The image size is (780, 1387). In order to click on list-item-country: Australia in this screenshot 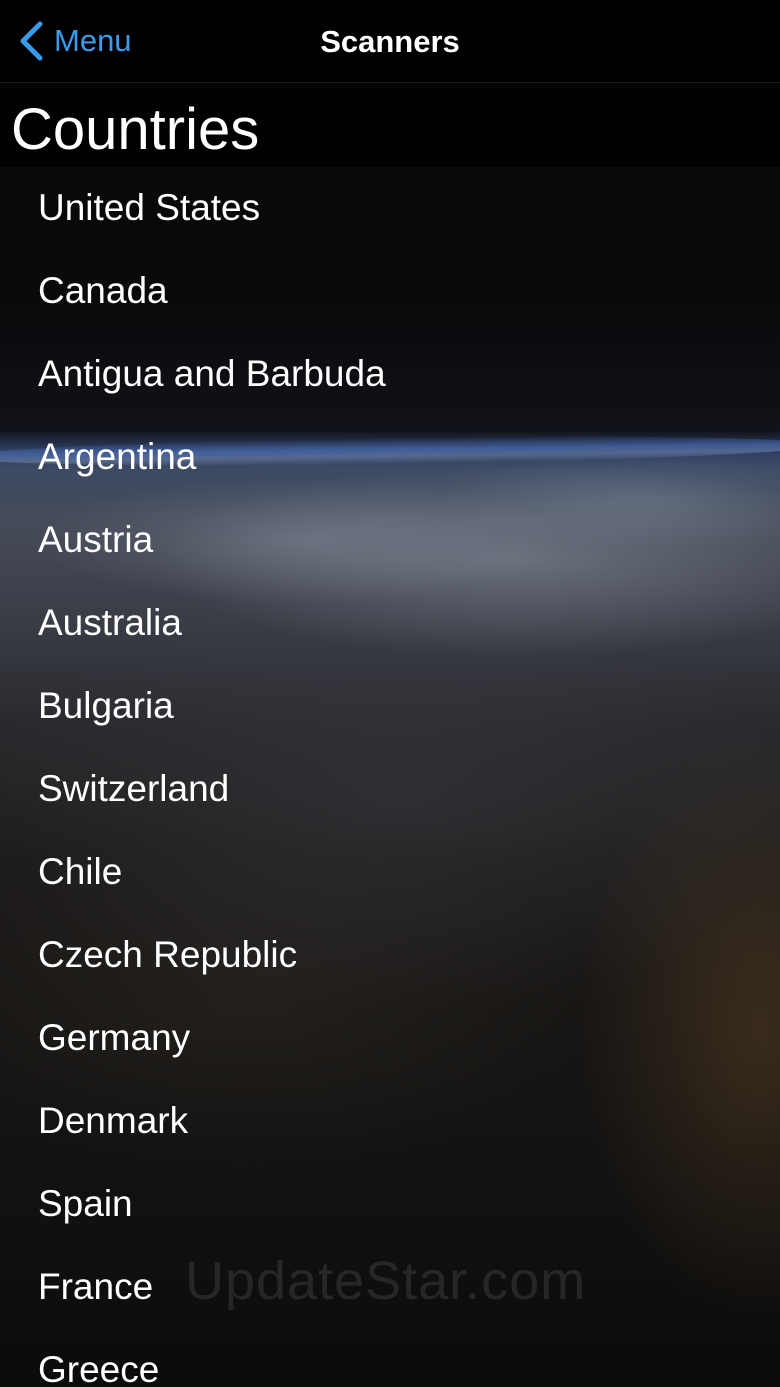, I will do `click(390, 622)`.